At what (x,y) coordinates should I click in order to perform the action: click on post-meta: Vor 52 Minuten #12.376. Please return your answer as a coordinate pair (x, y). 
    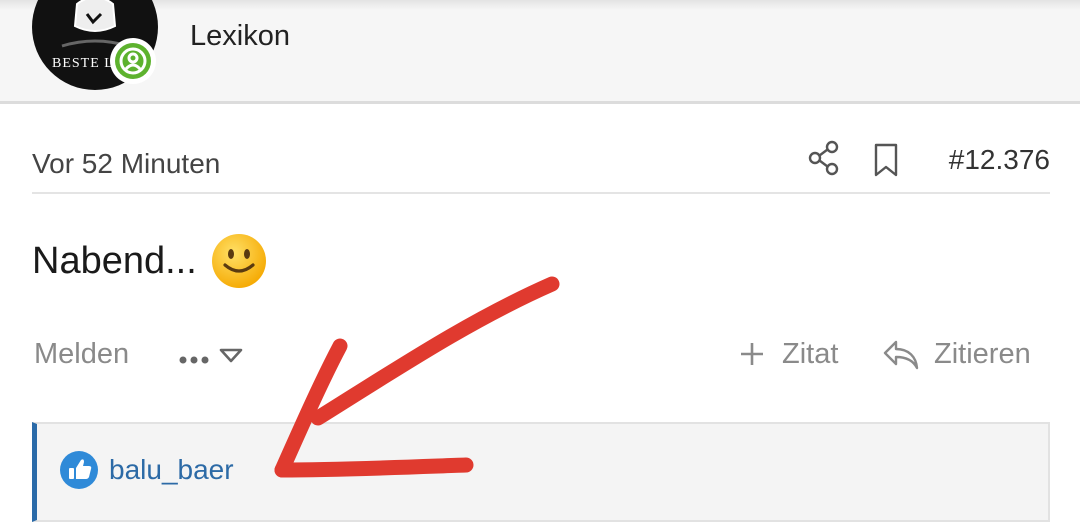
    Looking at the image, I should click on (541, 167).